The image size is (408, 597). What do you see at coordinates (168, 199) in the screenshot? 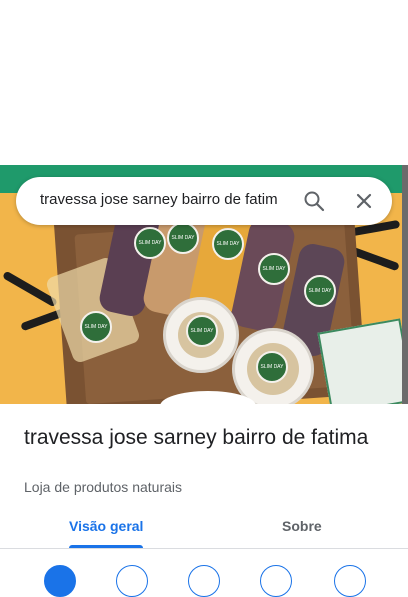
I see `search-input: travessa jose sarney bairro de fatim` at bounding box center [168, 199].